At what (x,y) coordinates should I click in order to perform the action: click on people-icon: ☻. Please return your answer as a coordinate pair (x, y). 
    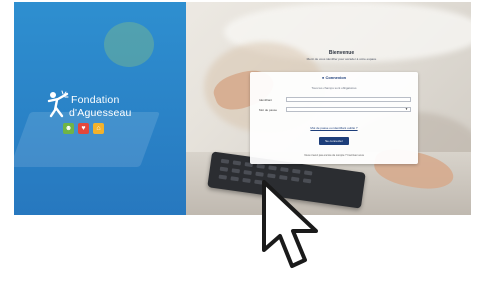
    Looking at the image, I should click on (68, 128).